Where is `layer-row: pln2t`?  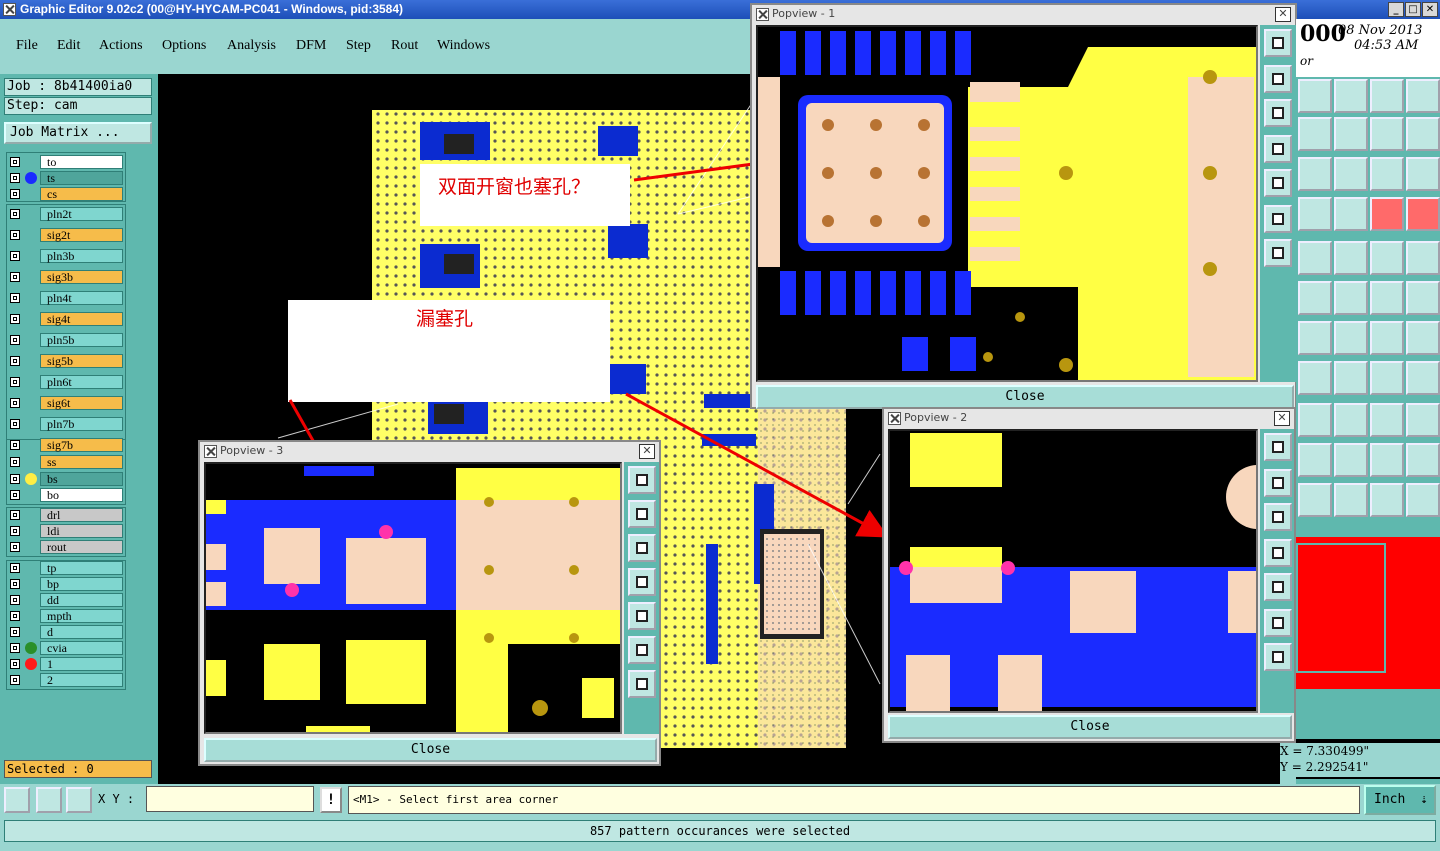 layer-row: pln2t is located at coordinates (66, 214).